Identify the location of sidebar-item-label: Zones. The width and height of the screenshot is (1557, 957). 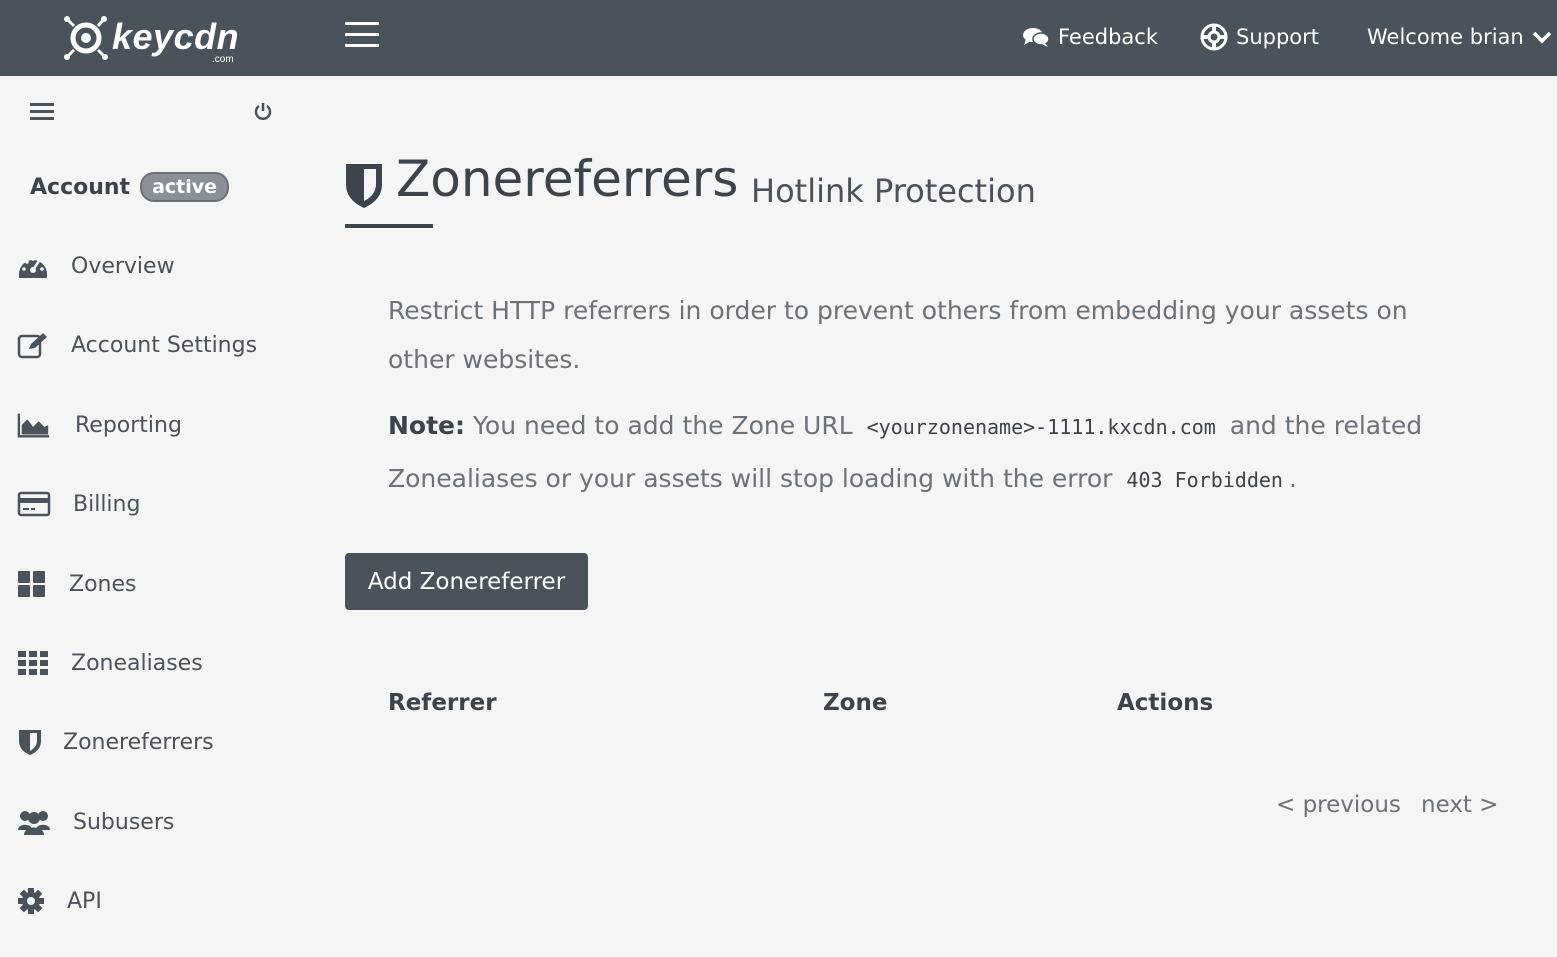
(103, 584).